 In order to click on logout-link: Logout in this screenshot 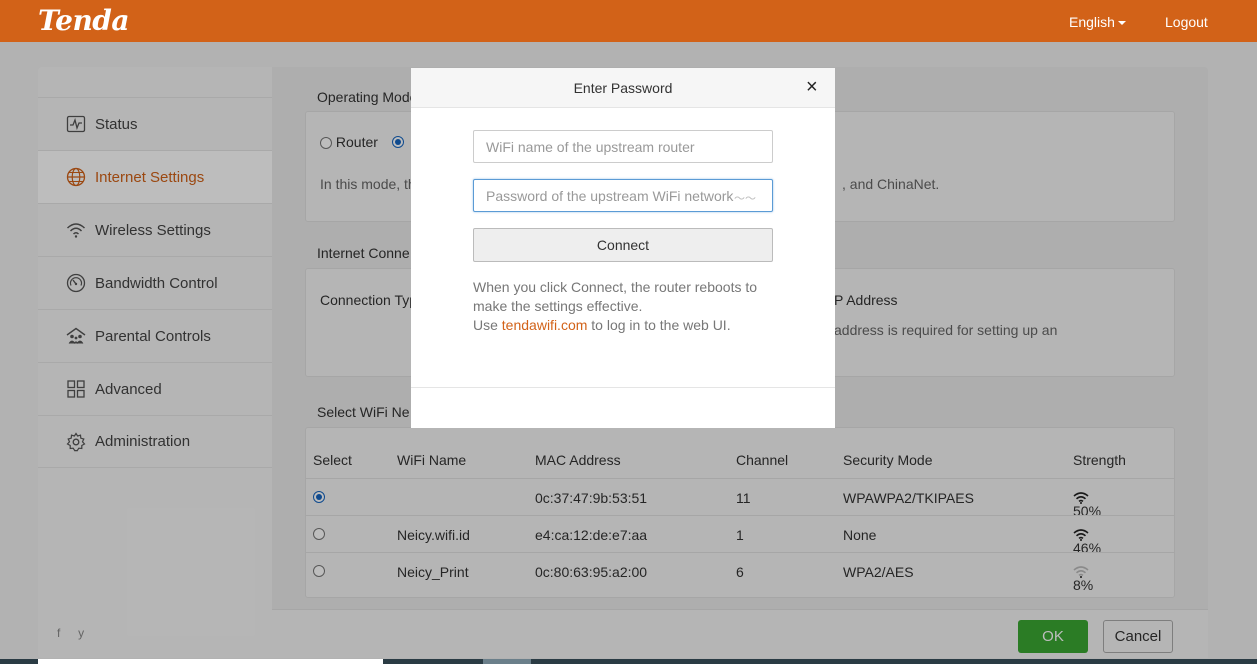, I will do `click(1186, 22)`.